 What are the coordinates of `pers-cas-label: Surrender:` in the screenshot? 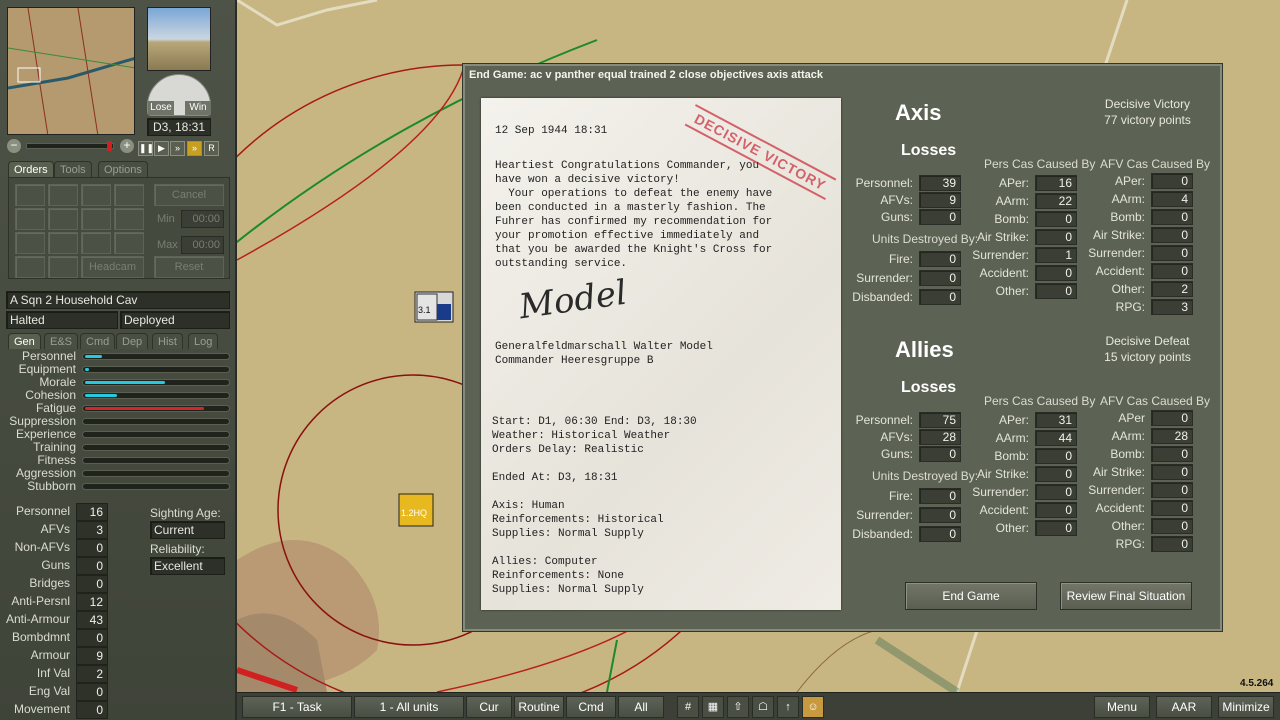 It's located at (1000, 492).